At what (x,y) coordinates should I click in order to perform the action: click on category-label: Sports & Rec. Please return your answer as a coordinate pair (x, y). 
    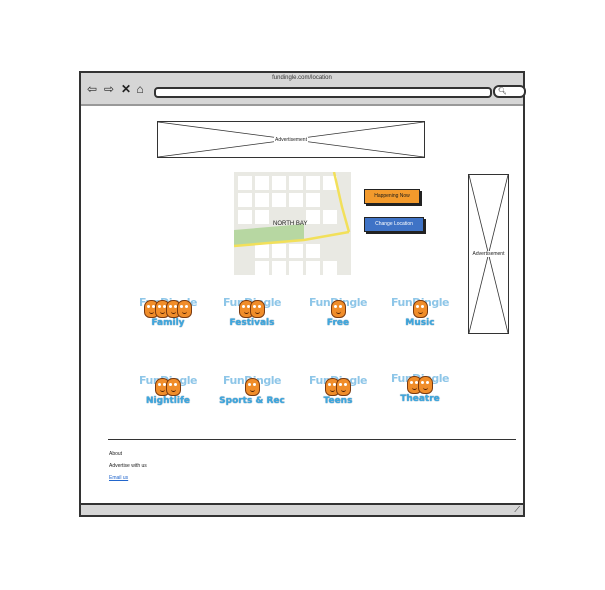
    Looking at the image, I should click on (252, 401).